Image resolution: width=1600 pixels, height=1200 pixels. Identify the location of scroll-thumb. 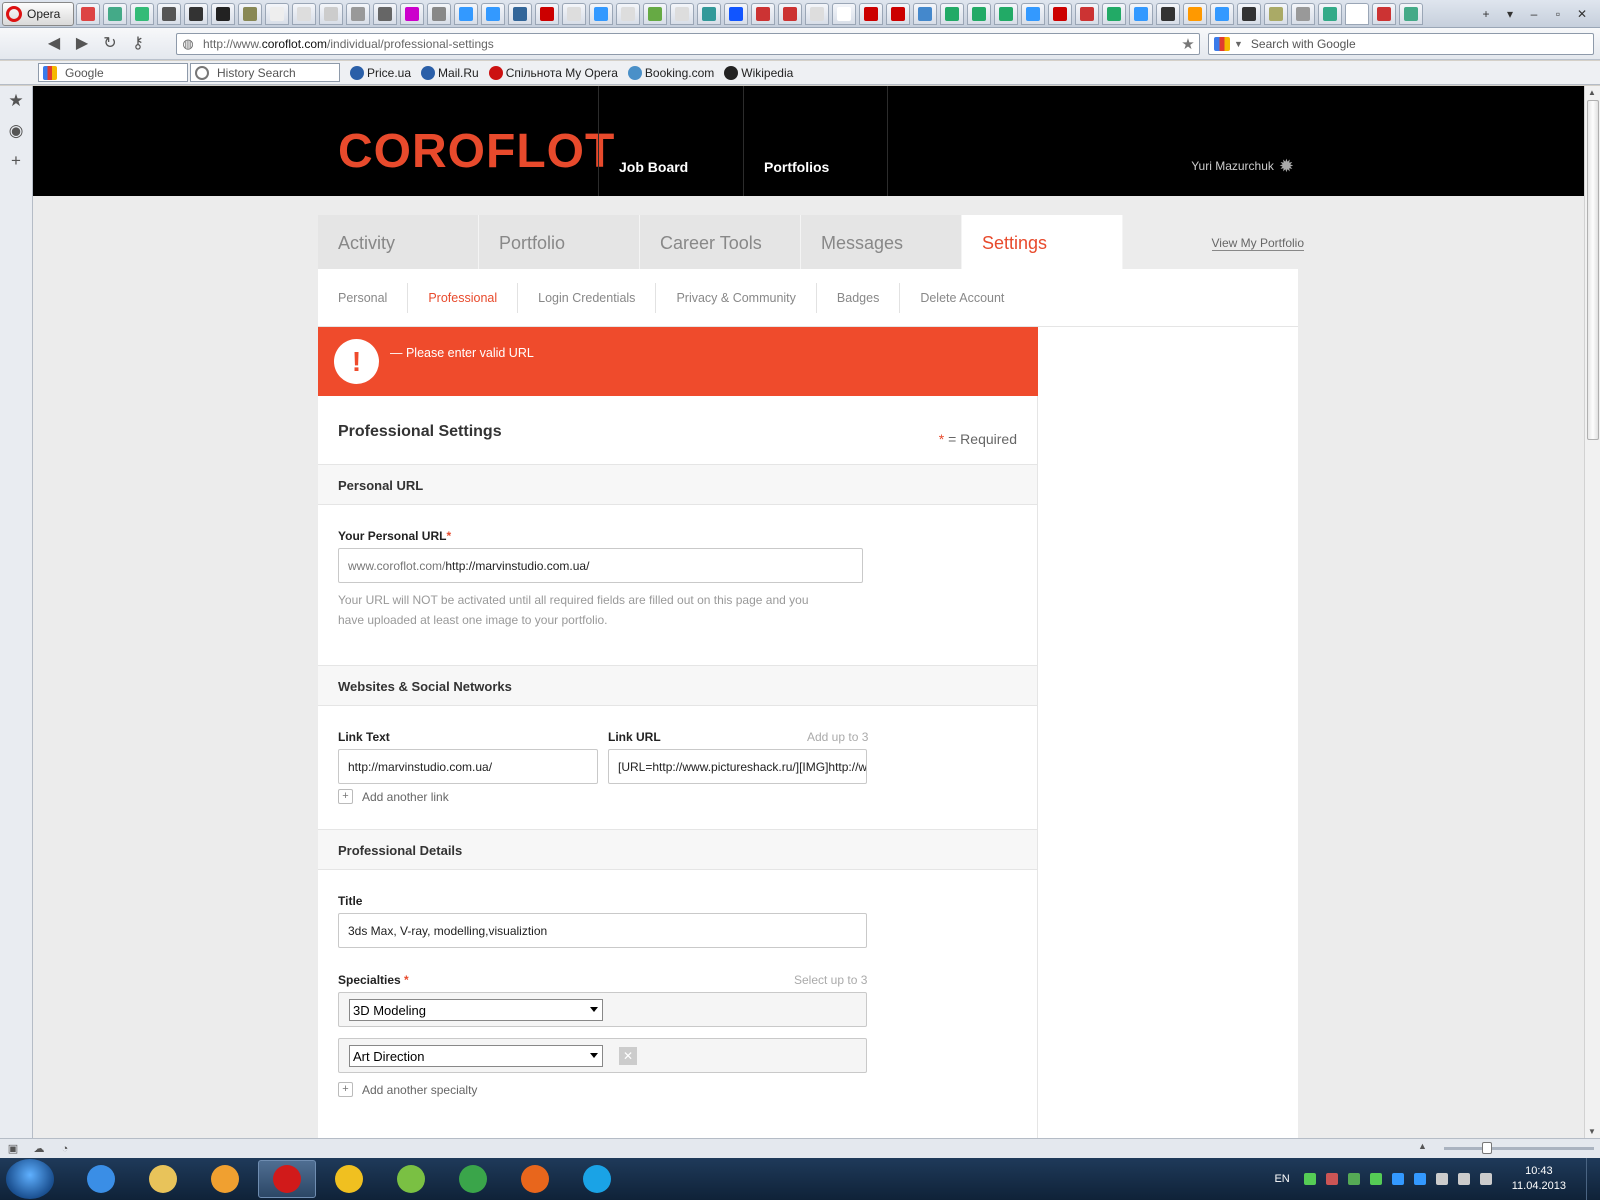
(1593, 270).